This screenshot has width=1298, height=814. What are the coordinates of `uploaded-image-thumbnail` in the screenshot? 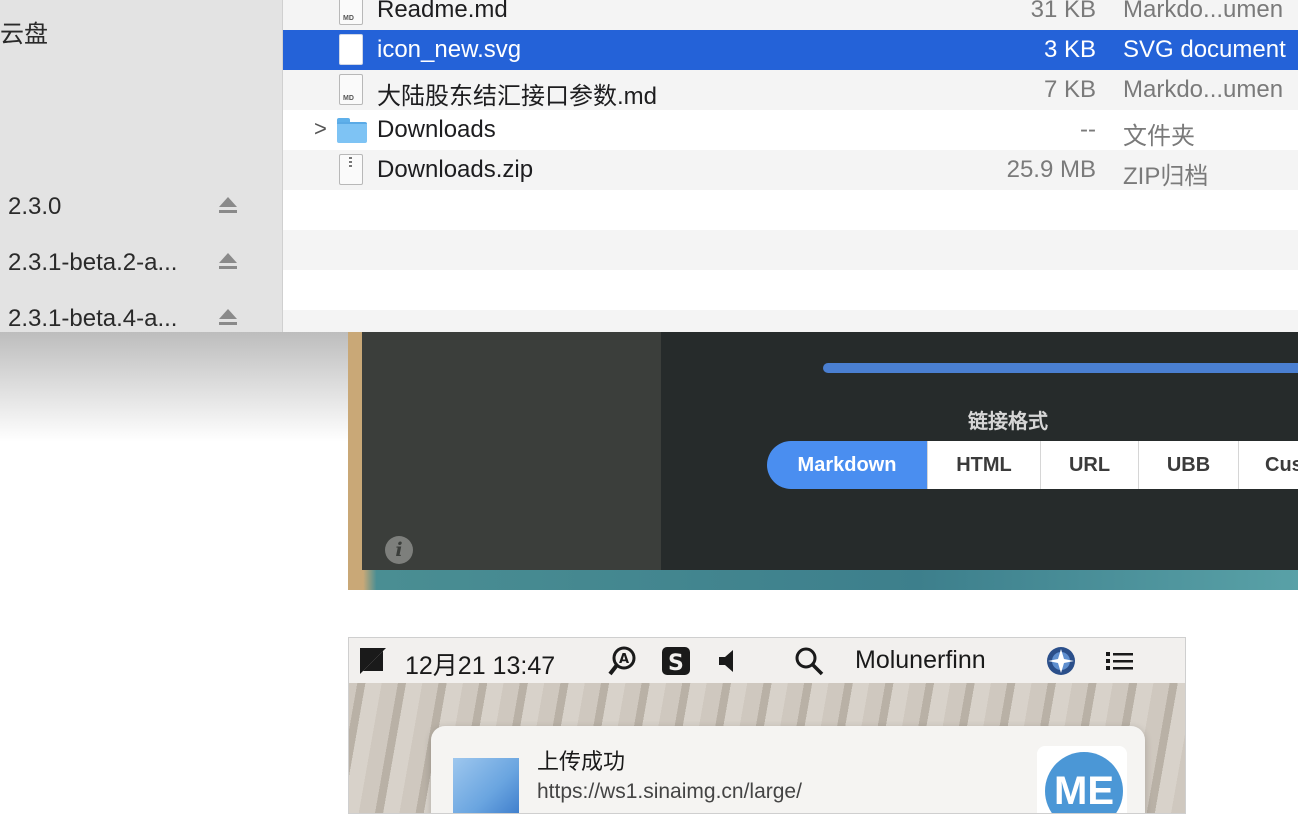 It's located at (486, 785).